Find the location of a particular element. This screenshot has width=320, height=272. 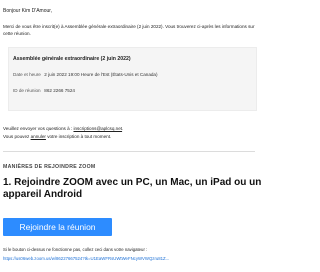

methods-heading: MANIÈRES DE REJOINDRE ZOOM is located at coordinates (49, 167).